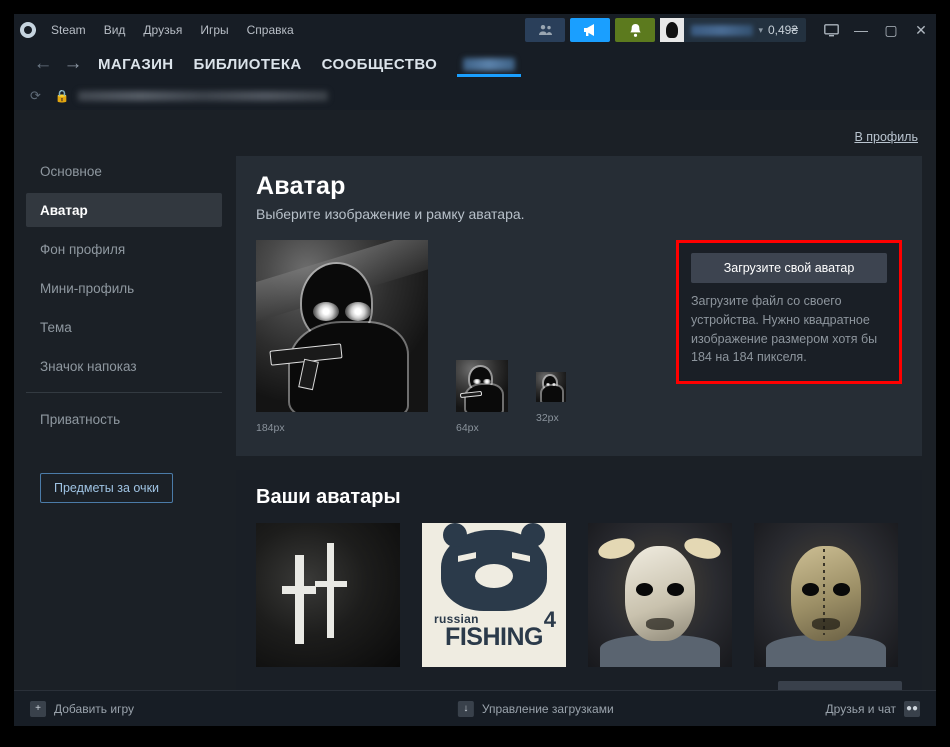  Describe the element at coordinates (454, 535) in the screenshot. I see `bear-ear-left` at that location.